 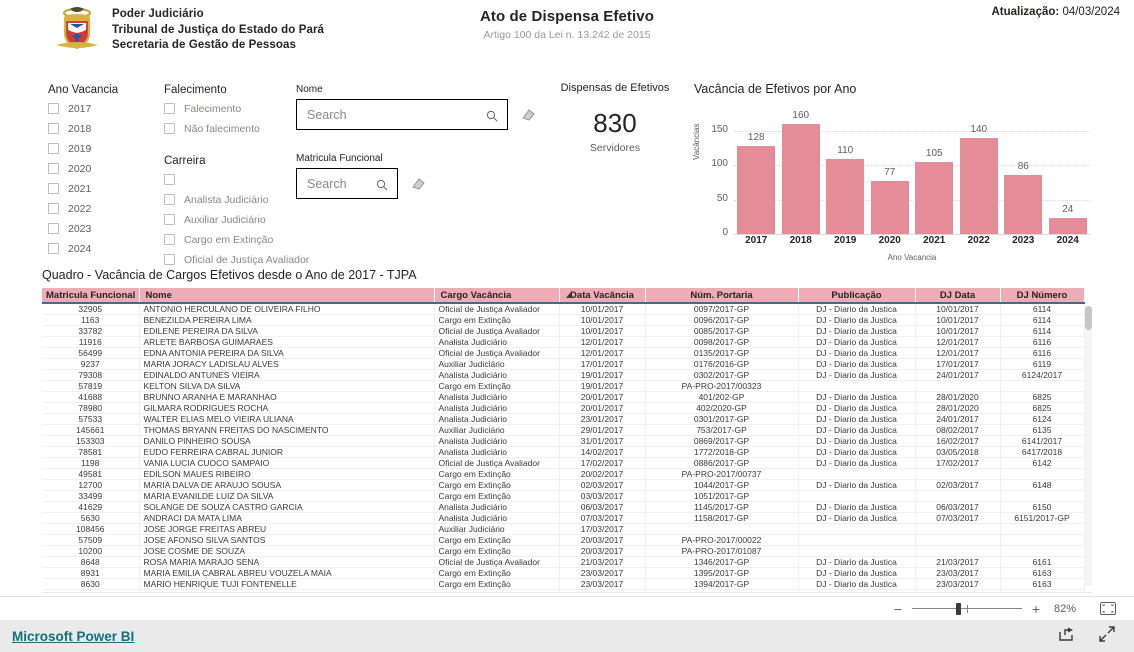 I want to click on col-header-cargo-vacancia: Cargo Vacância, so click(x=497, y=296).